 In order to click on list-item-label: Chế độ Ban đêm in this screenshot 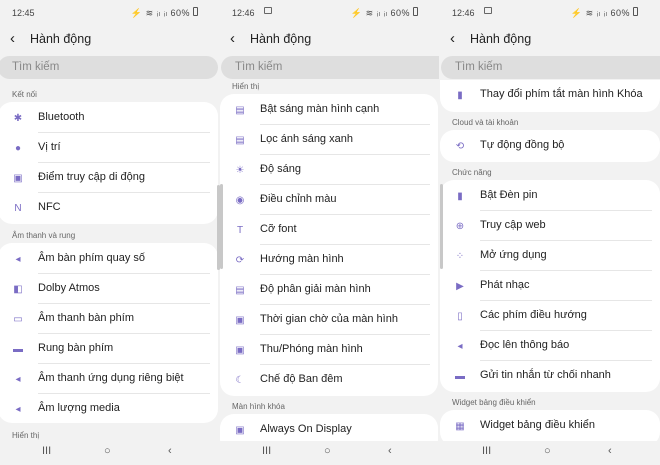, I will do `click(301, 379)`.